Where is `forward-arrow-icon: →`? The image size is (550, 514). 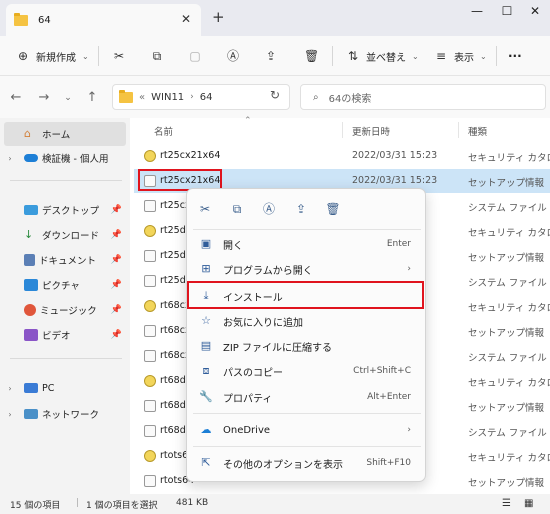 forward-arrow-icon: → is located at coordinates (44, 97).